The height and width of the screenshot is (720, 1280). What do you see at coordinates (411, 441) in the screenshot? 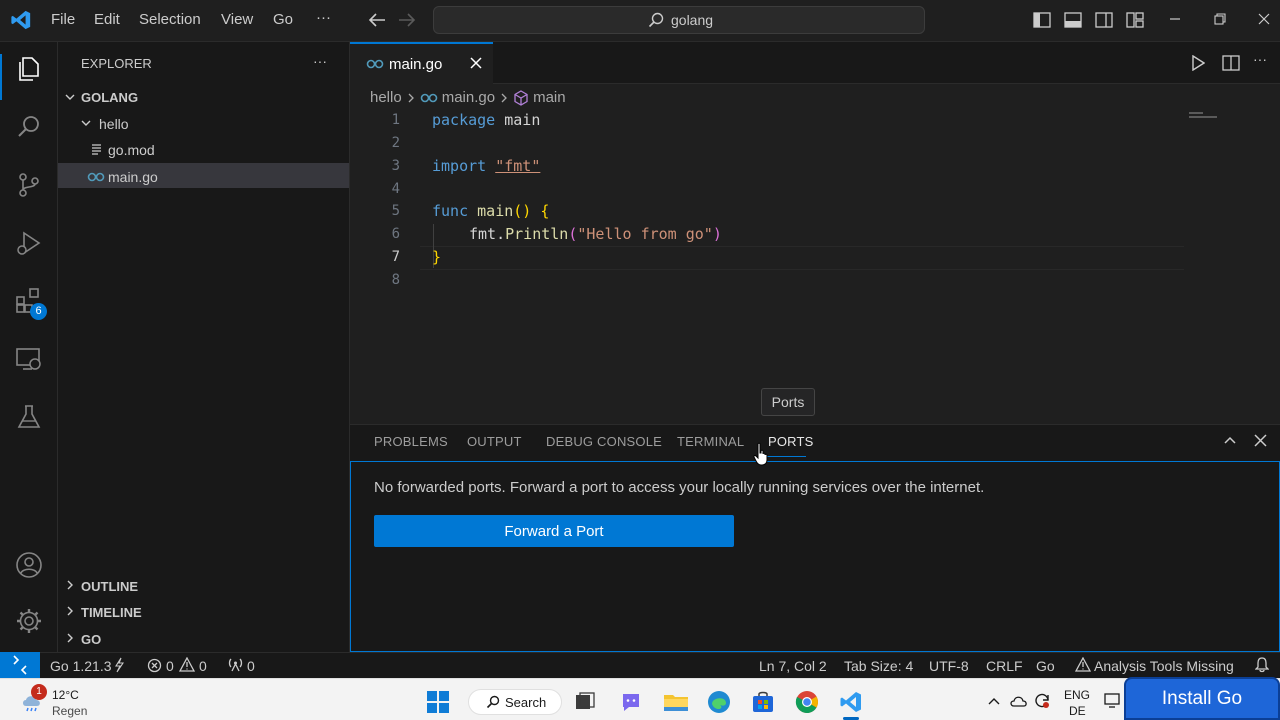
I see `tab-problems: PROBLEMS` at bounding box center [411, 441].